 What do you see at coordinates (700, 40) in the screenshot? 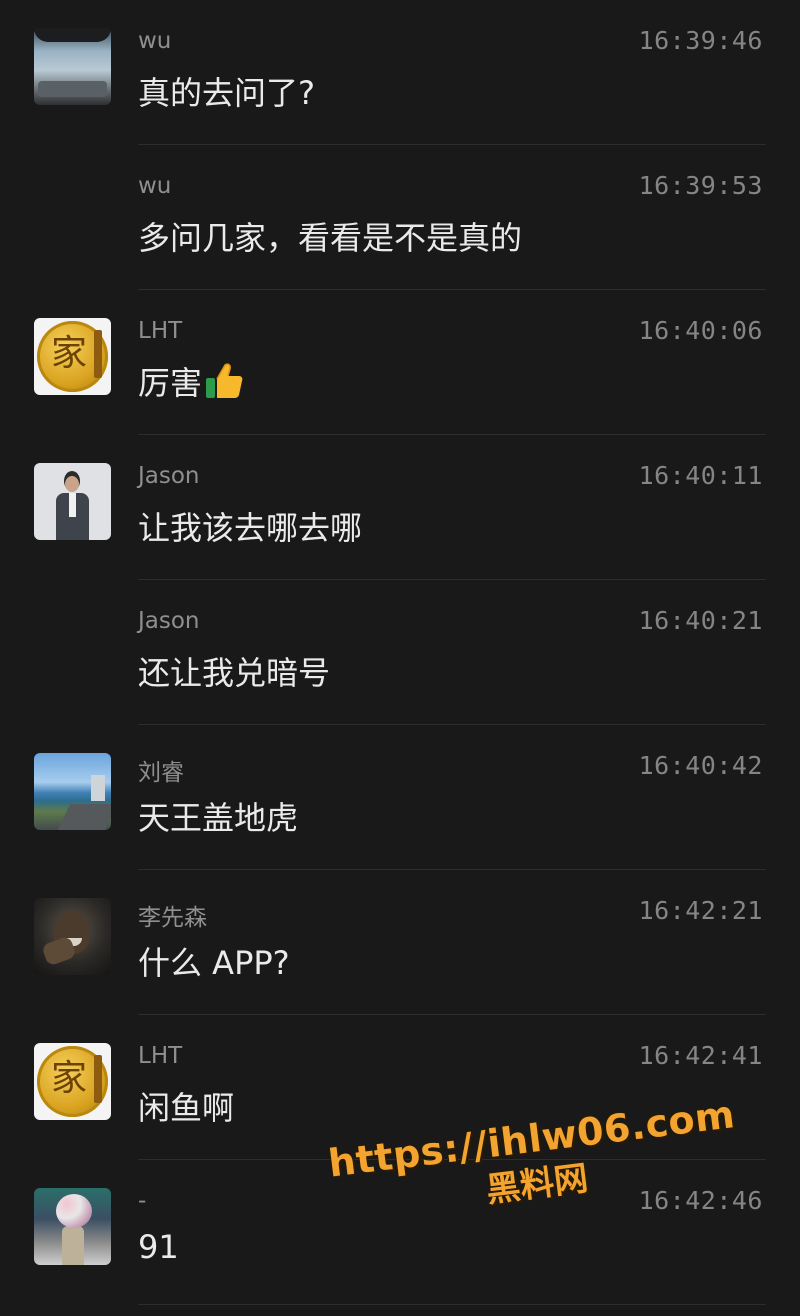
I see `timestamp: 16:39:46` at bounding box center [700, 40].